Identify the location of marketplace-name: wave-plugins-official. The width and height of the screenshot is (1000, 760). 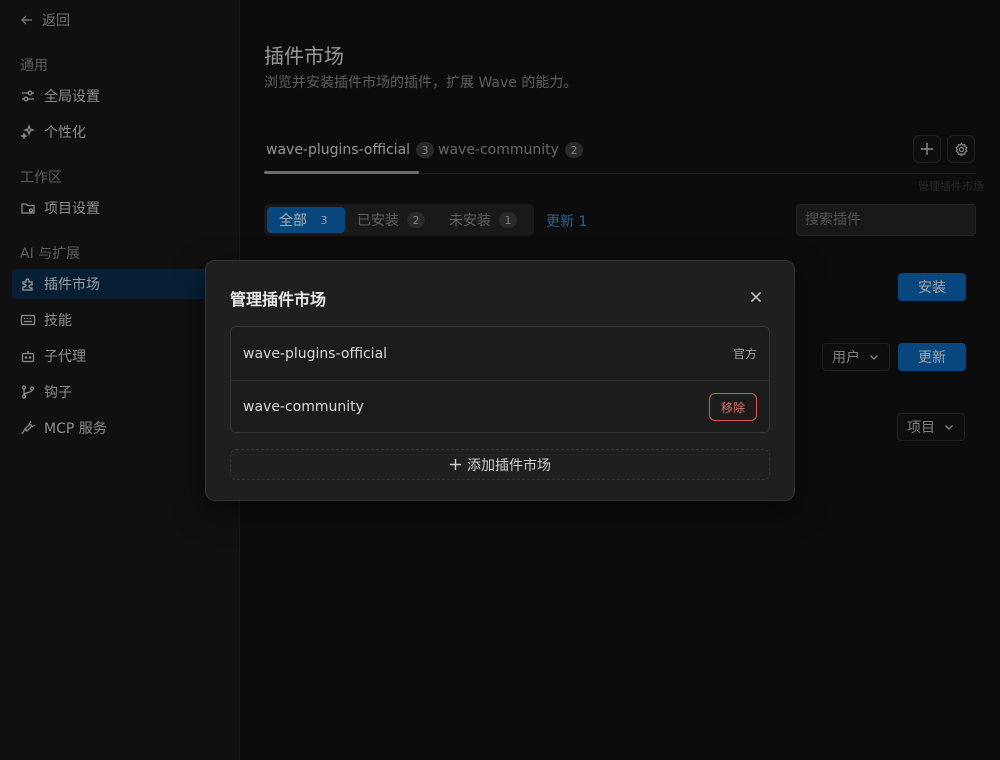
(315, 353).